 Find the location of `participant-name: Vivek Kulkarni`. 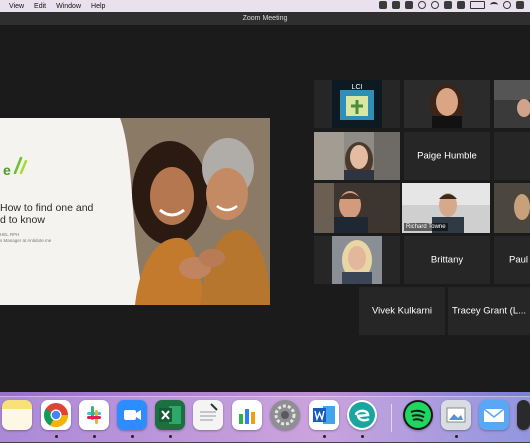

participant-name: Vivek Kulkarni is located at coordinates (402, 311).